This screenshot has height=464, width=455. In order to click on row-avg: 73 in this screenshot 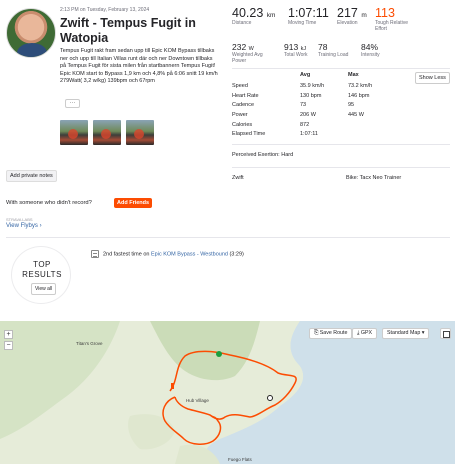, I will do `click(303, 105)`.